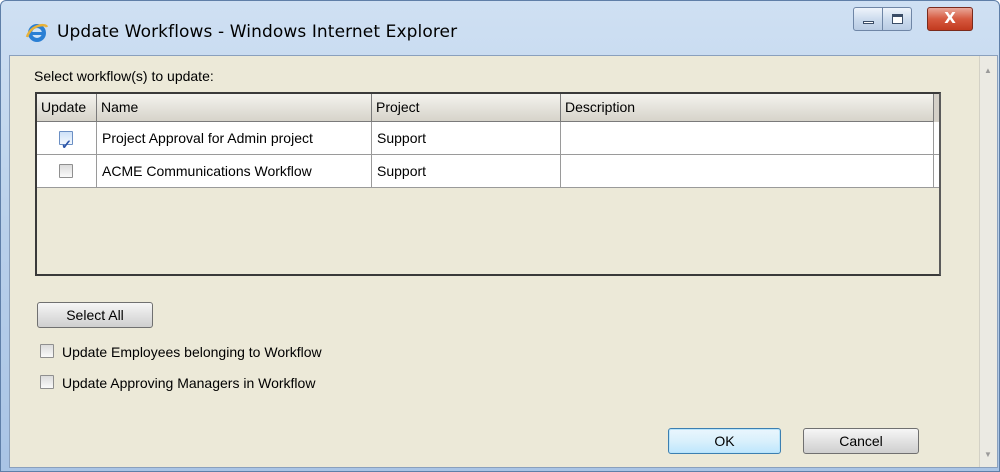 This screenshot has width=1000, height=472. What do you see at coordinates (861, 441) in the screenshot?
I see `cancel-button: Cancel` at bounding box center [861, 441].